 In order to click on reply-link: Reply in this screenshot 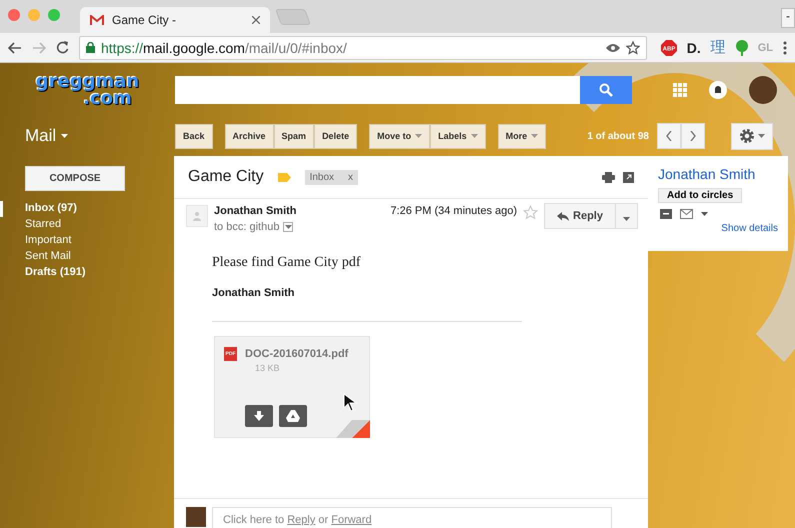, I will do `click(301, 520)`.